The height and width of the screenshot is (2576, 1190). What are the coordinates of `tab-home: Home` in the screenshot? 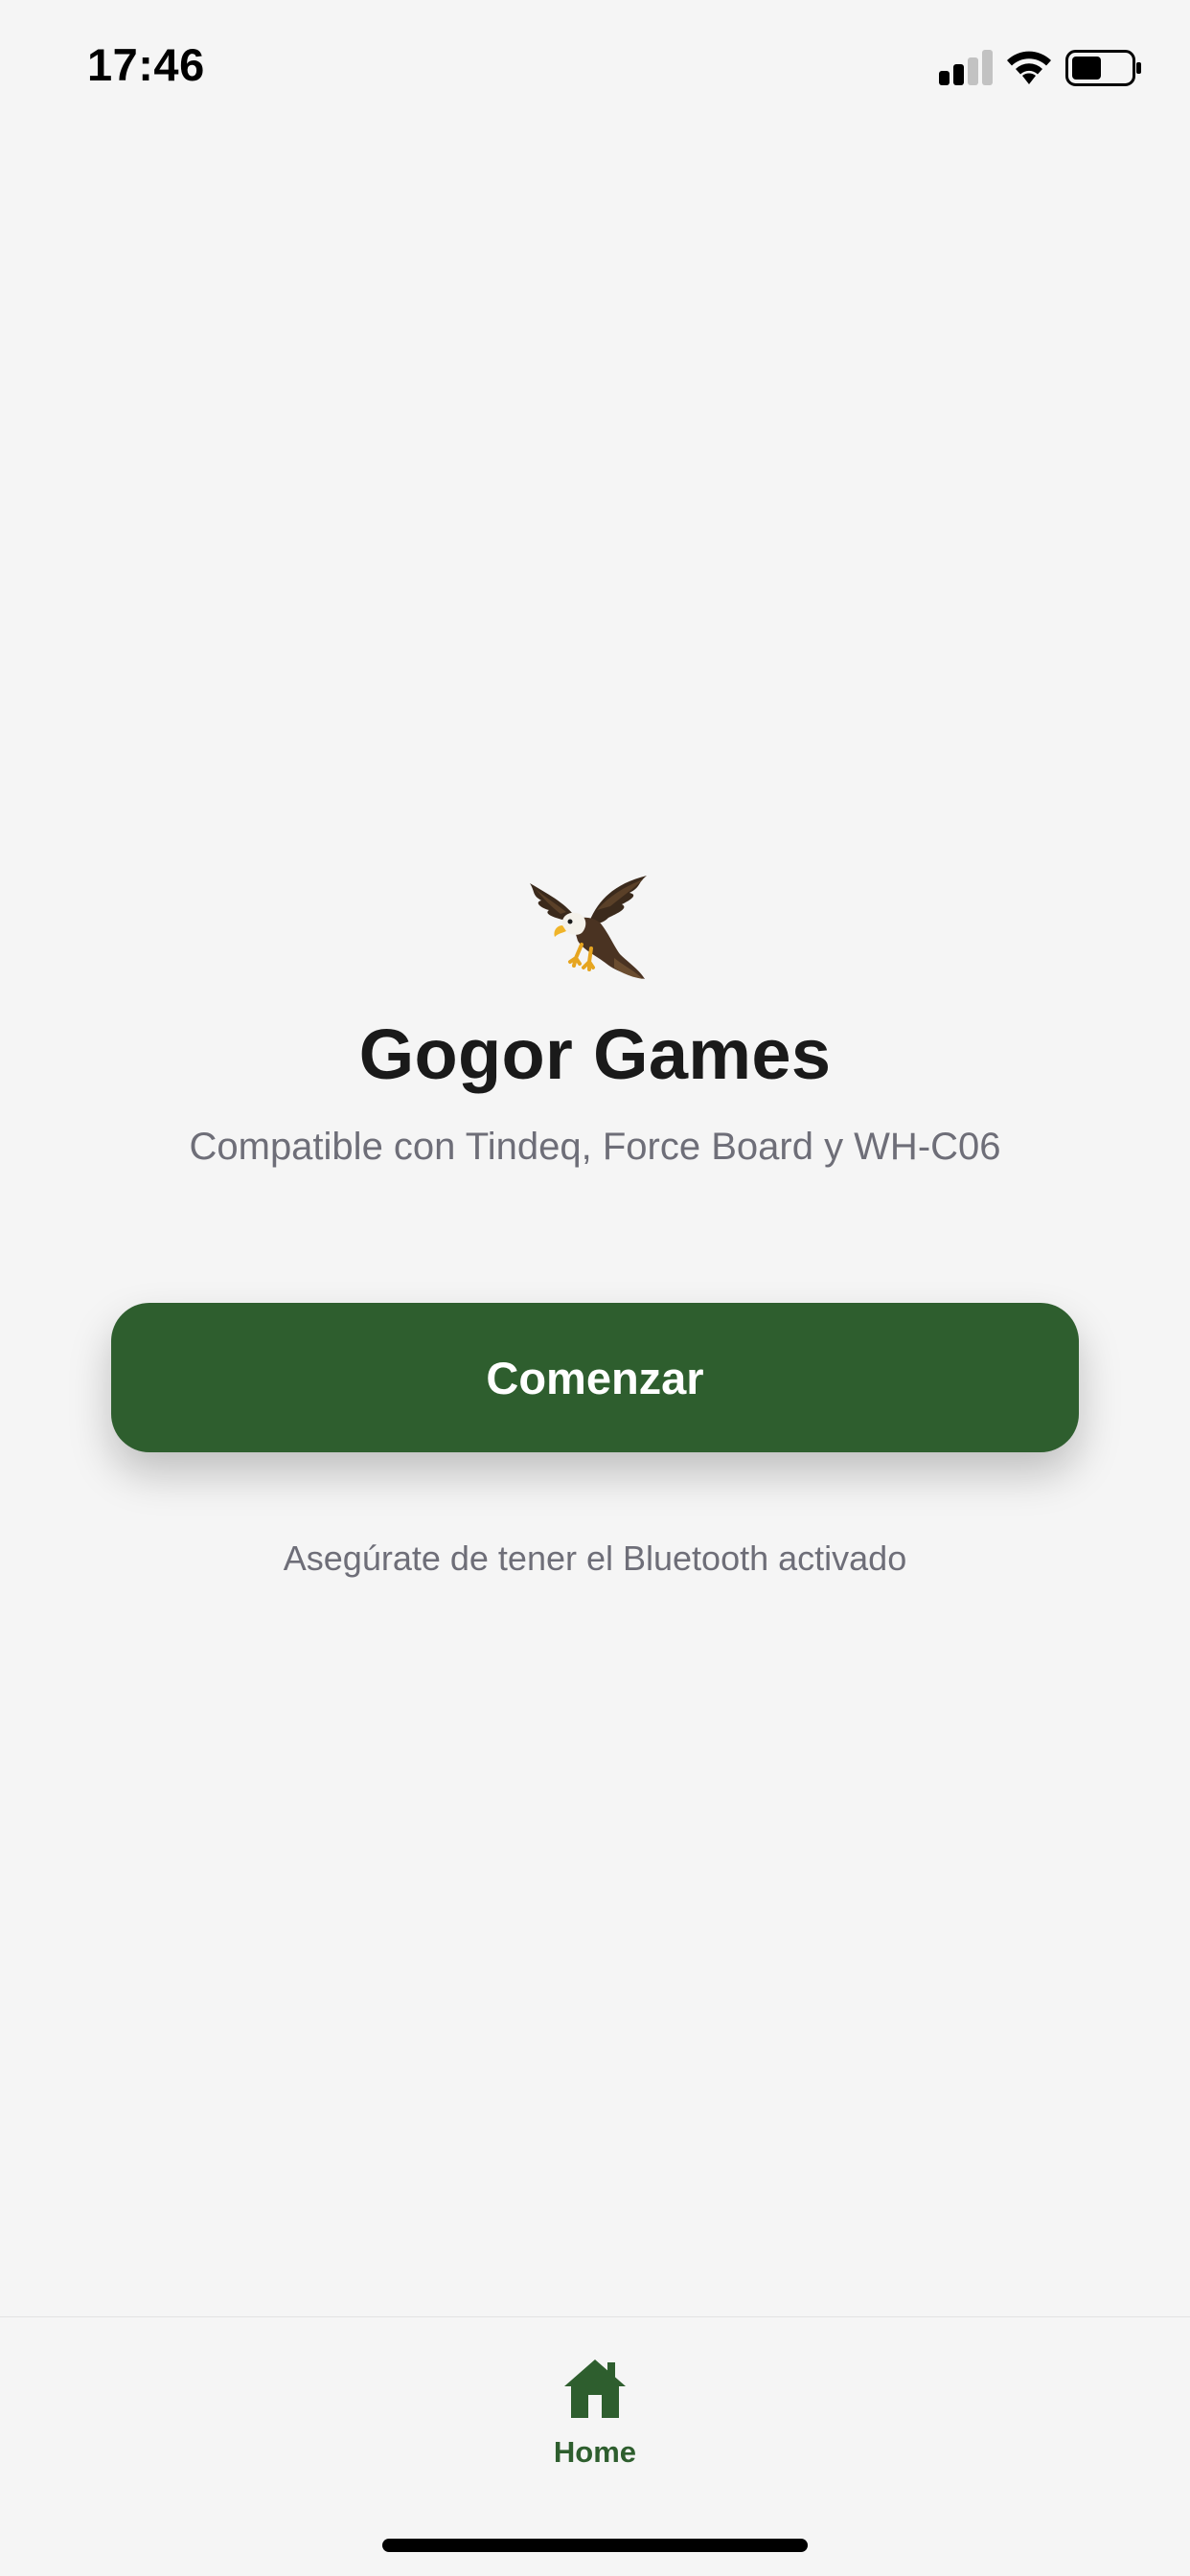 It's located at (595, 2419).